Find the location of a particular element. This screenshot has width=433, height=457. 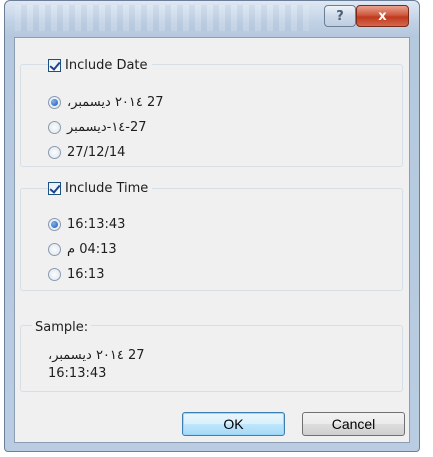

date-option-dashed: 27-١٤-ديسمبر is located at coordinates (97, 127).